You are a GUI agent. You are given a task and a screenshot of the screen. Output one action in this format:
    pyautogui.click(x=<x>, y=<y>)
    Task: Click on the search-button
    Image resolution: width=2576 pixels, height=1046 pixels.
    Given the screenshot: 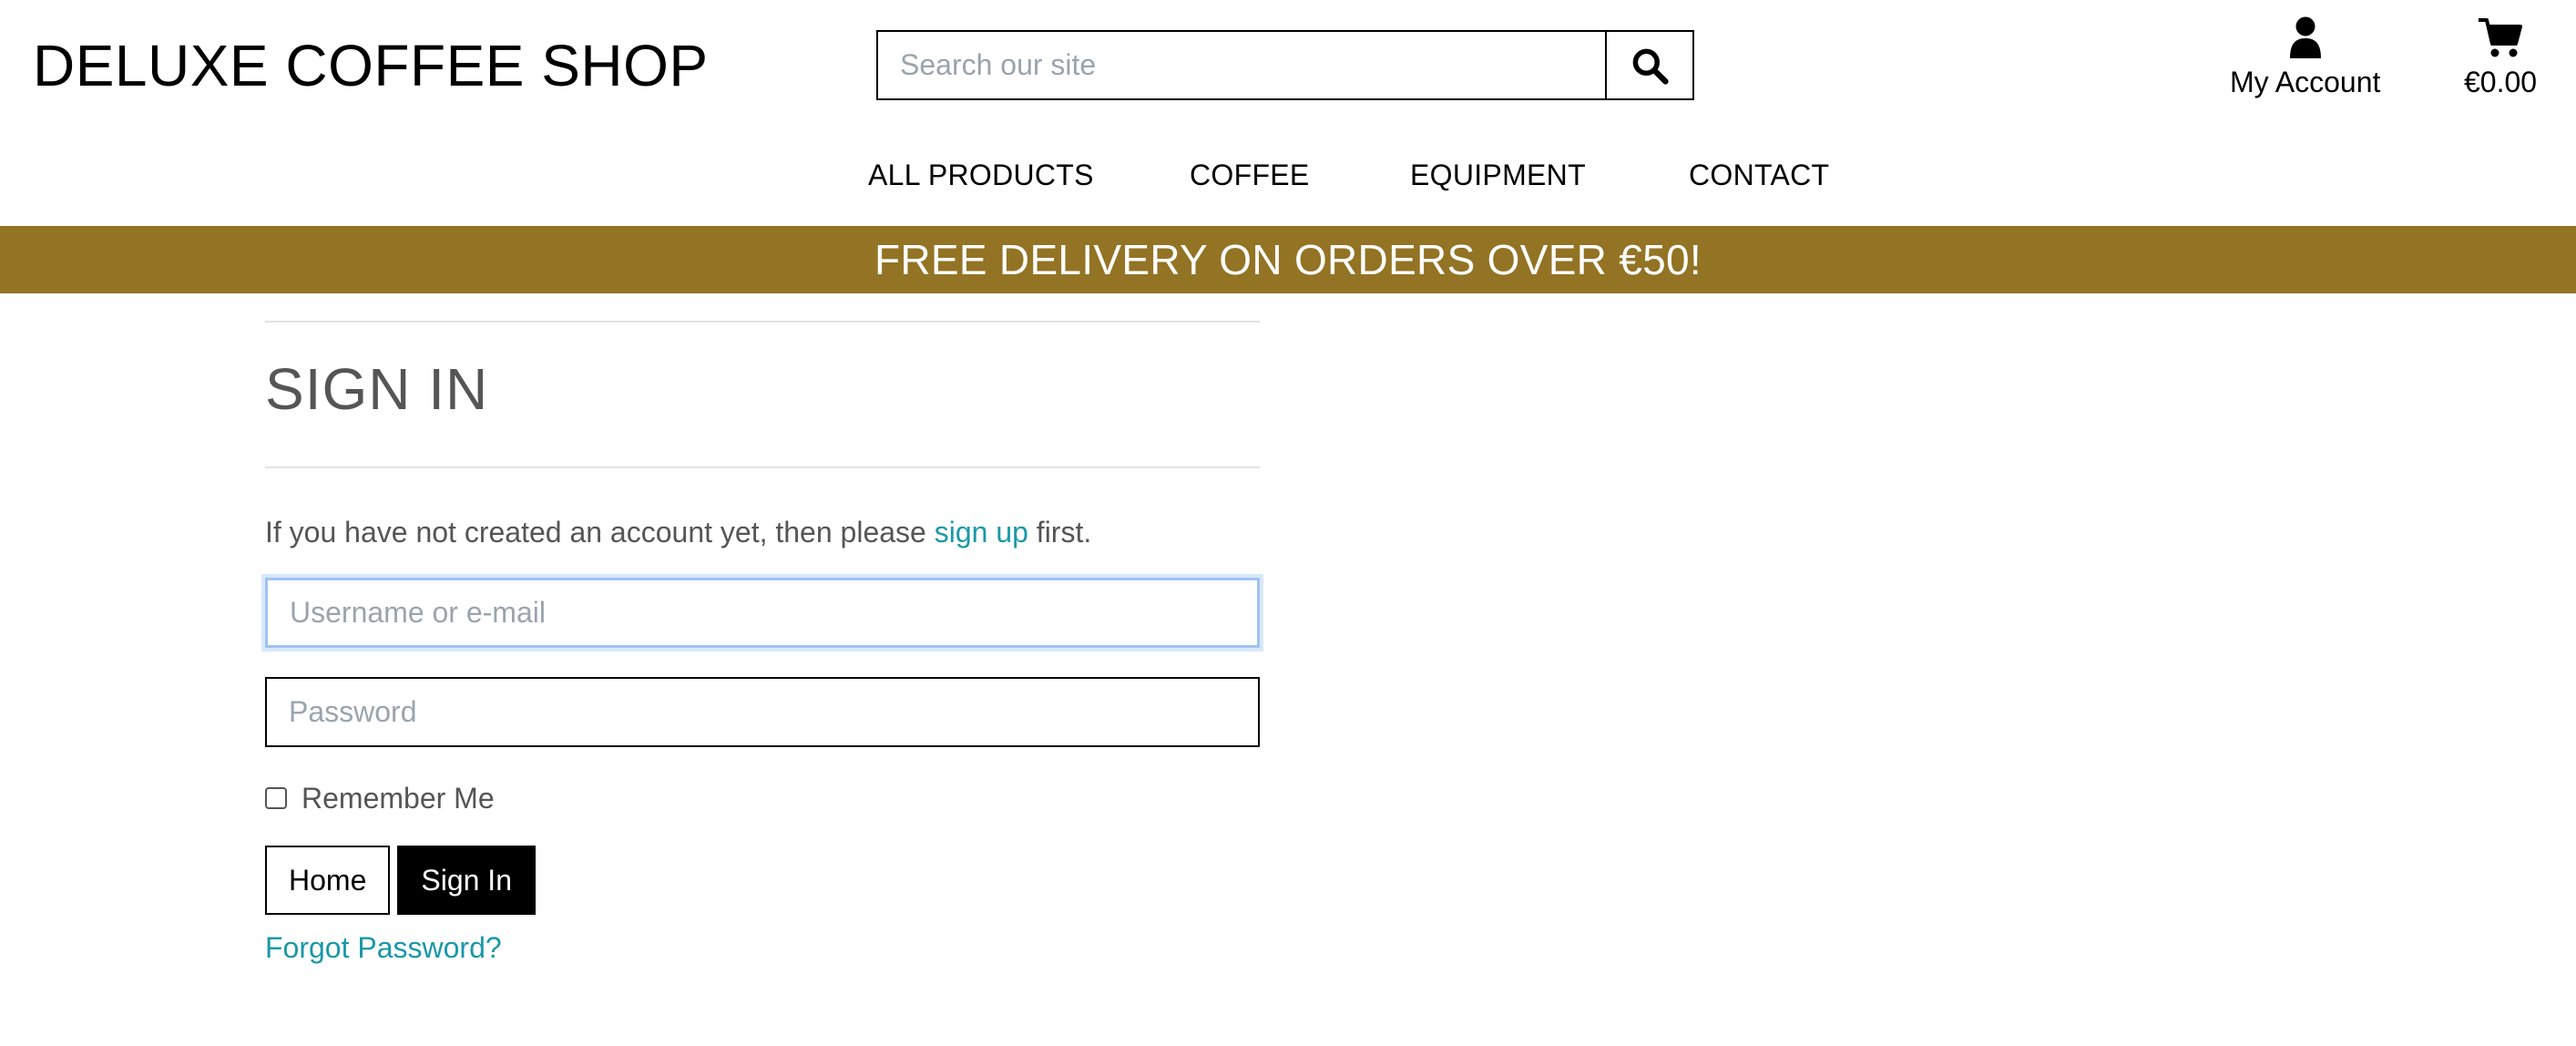 What is the action you would take?
    pyautogui.click(x=1649, y=65)
    